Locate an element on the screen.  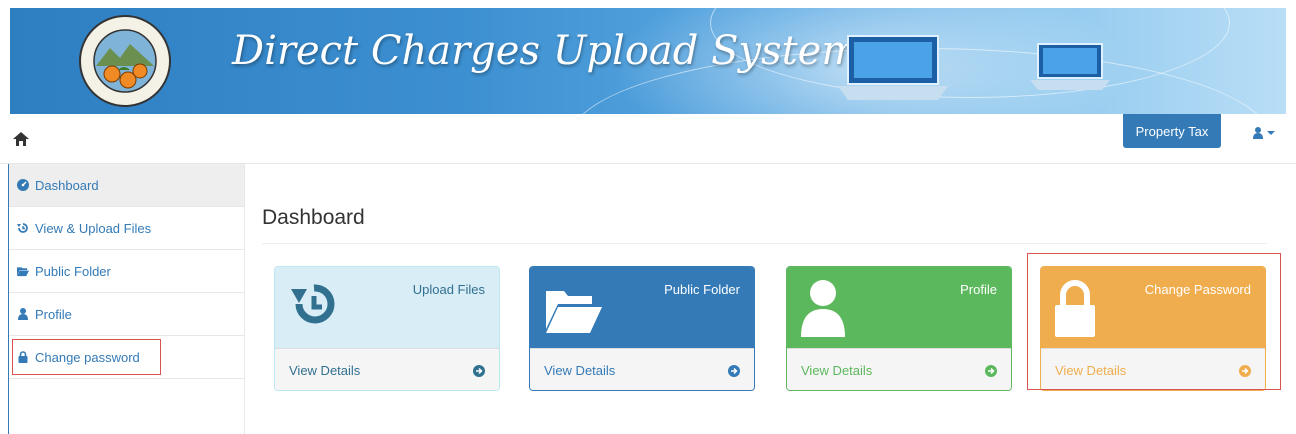
divider is located at coordinates (764, 243).